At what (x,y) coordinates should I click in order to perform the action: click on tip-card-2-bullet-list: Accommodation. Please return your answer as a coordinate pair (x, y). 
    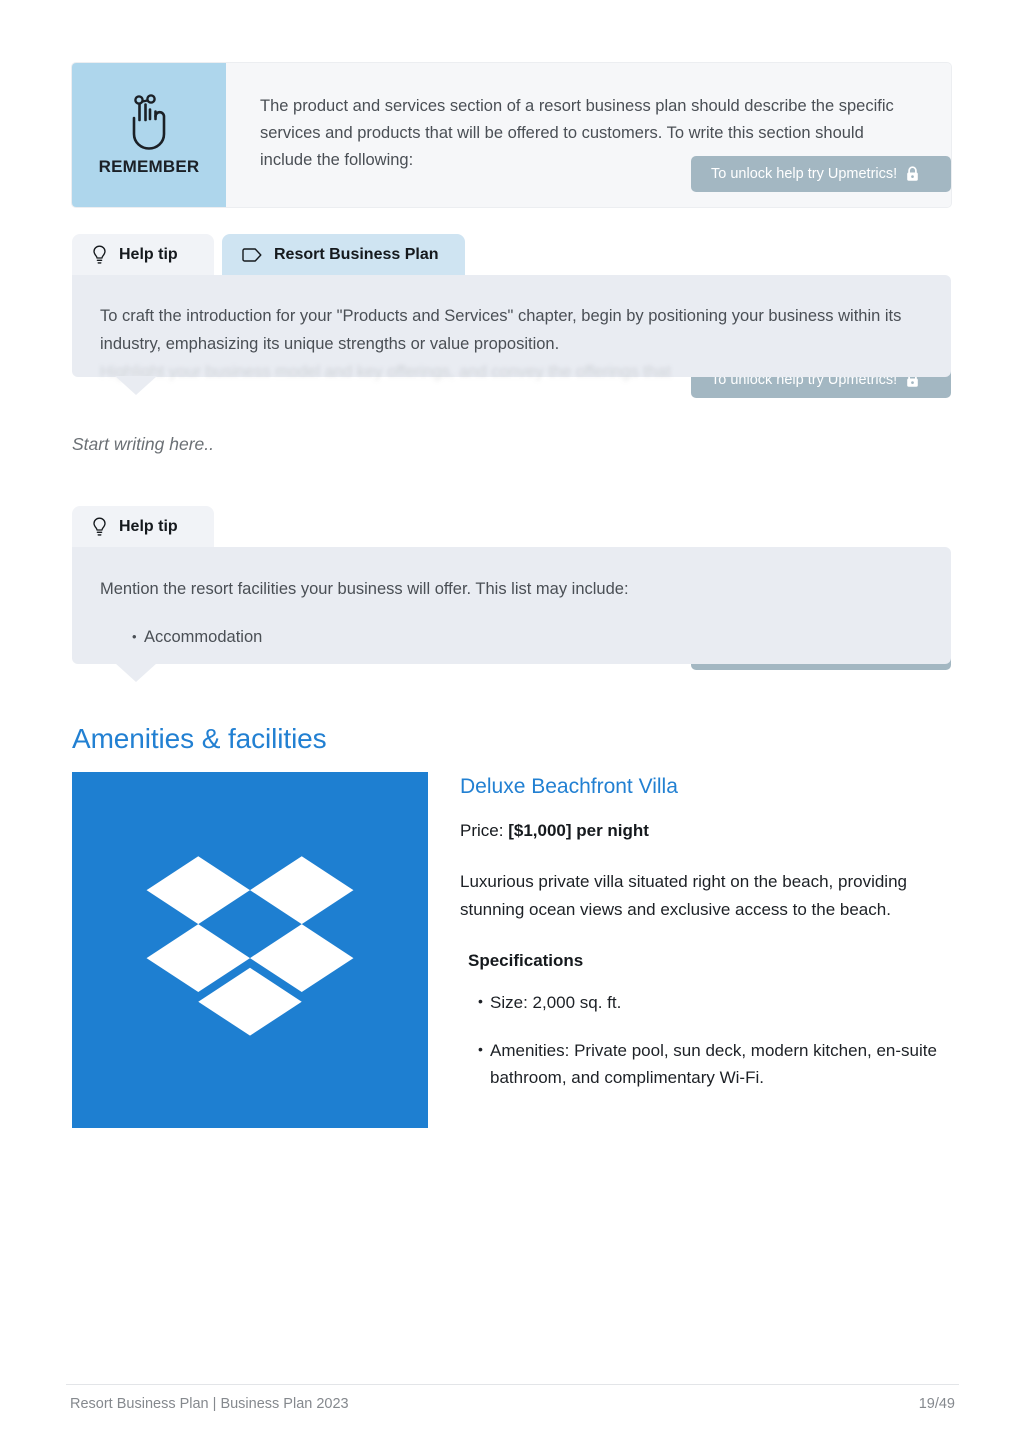
    Looking at the image, I should click on (509, 637).